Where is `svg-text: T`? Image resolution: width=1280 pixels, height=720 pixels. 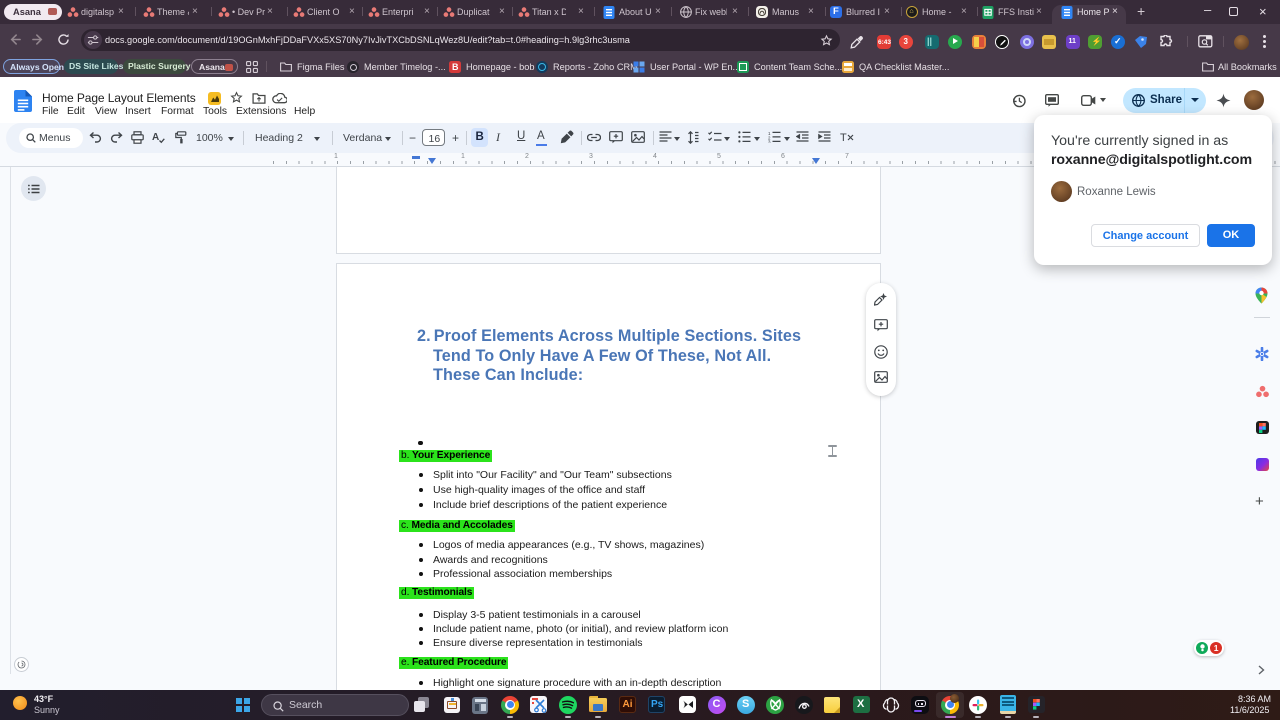
svg-text: T is located at coordinates (843, 138).